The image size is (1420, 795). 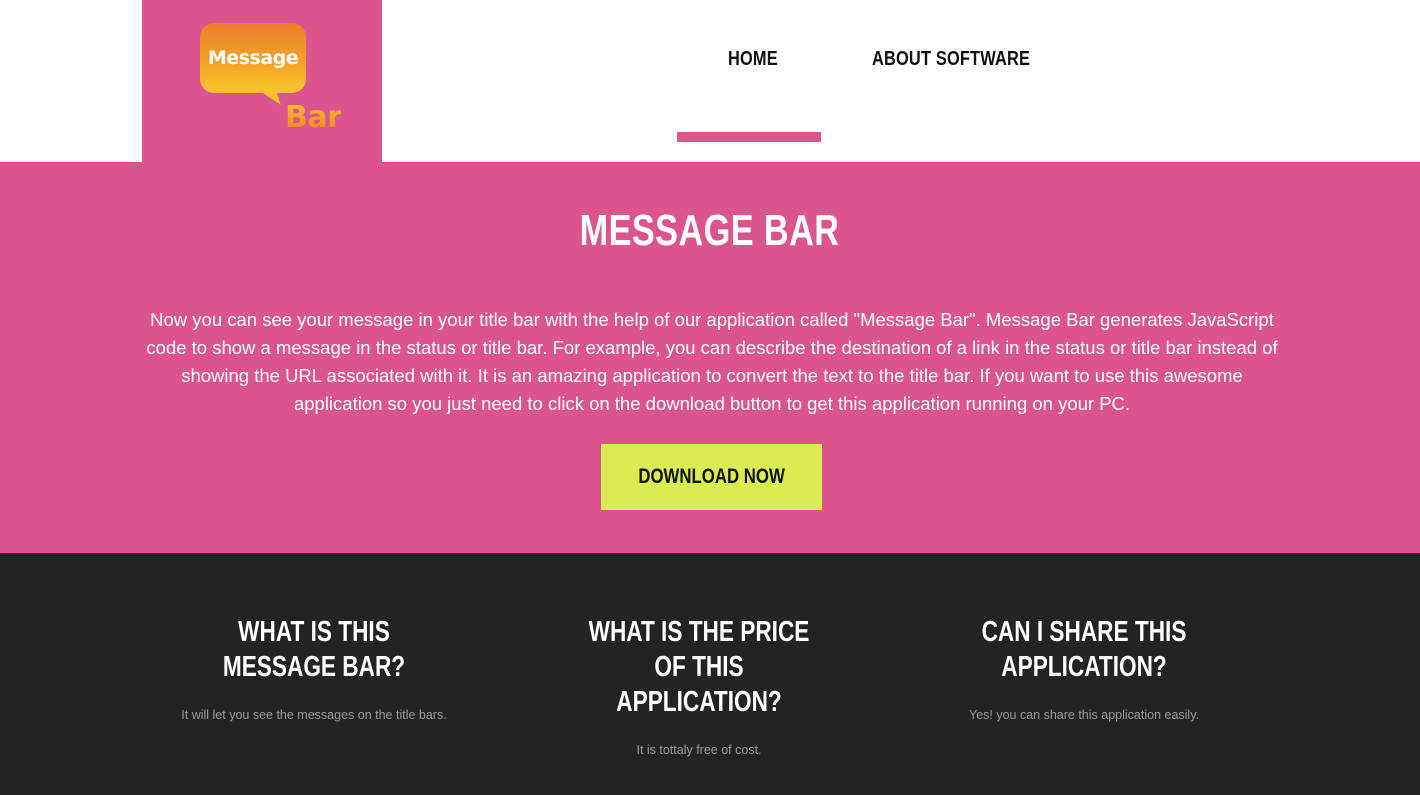 I want to click on hero-title: MESSAGE BAR, so click(x=710, y=231).